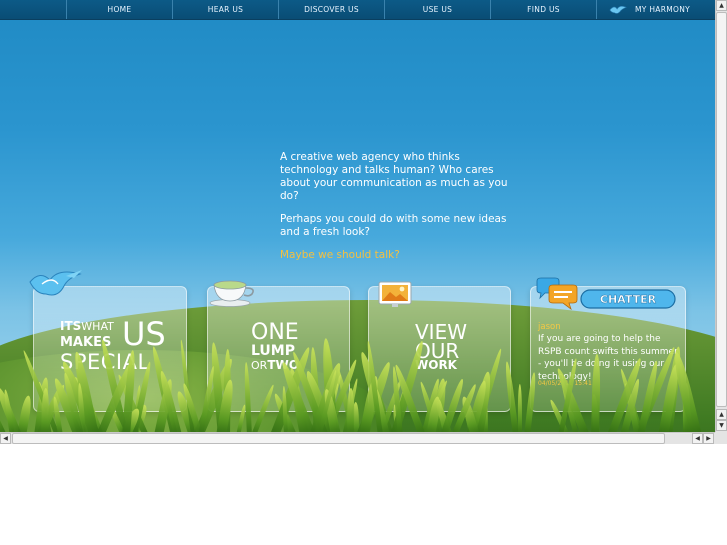 The image size is (727, 545). What do you see at coordinates (119, 9) in the screenshot?
I see `nav-home: HOME` at bounding box center [119, 9].